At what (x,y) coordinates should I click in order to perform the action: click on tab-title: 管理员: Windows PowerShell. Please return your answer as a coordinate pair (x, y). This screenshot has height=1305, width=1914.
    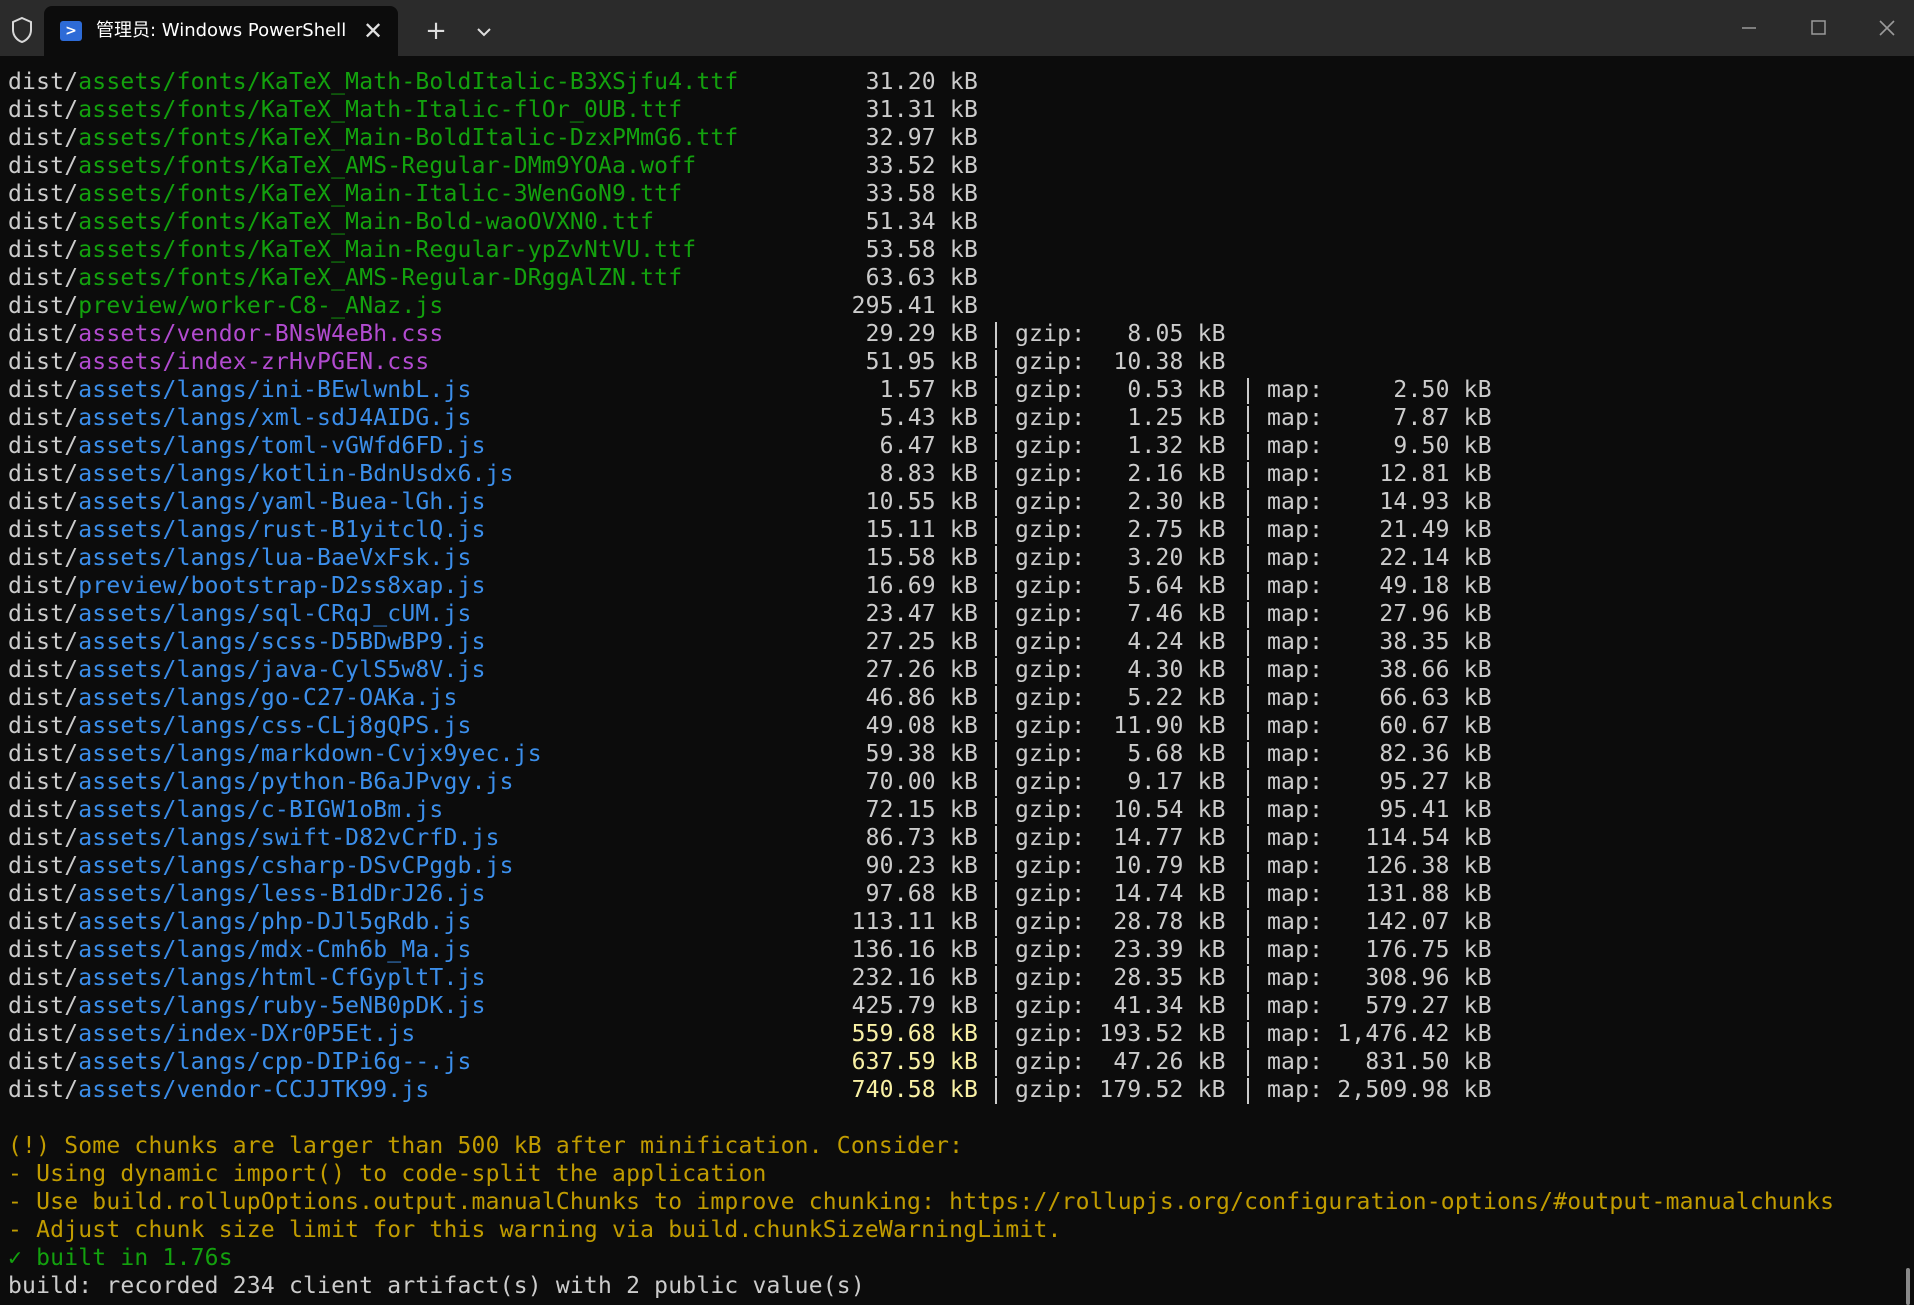
    Looking at the image, I should click on (221, 30).